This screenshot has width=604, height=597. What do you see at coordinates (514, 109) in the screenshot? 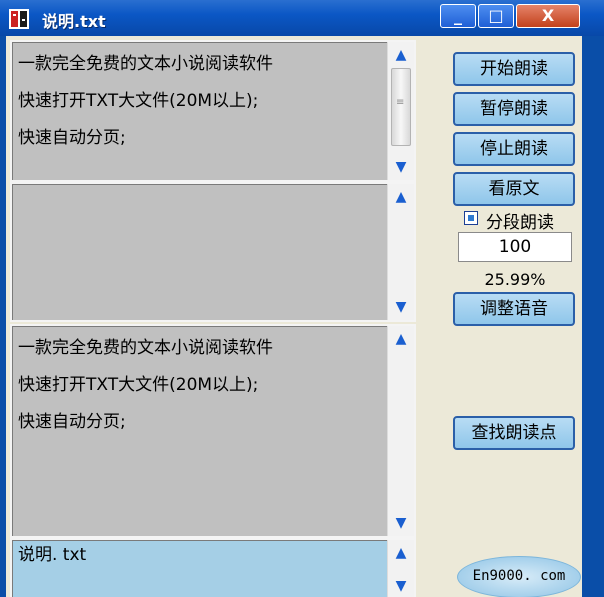
I see `pause-reading-button: 暂停朗读` at bounding box center [514, 109].